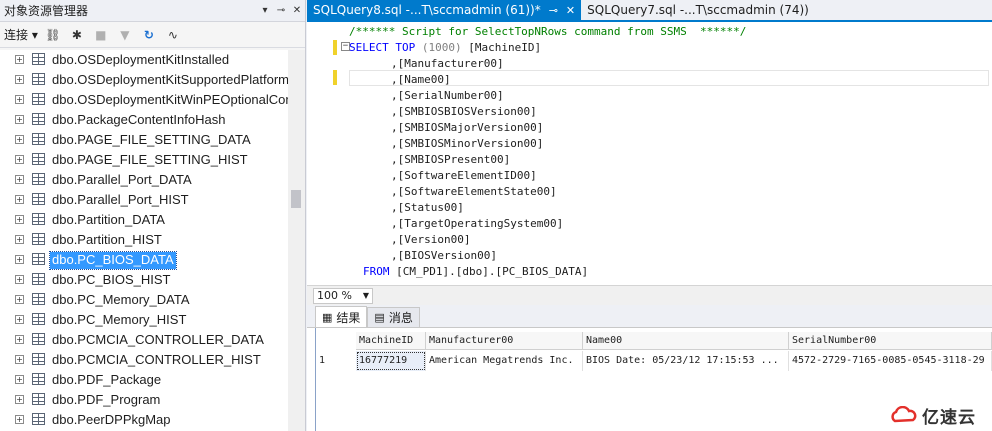 The image size is (992, 431). What do you see at coordinates (119, 319) in the screenshot?
I see `tree-node-label: dbo.PC_Memory_HIST` at bounding box center [119, 319].